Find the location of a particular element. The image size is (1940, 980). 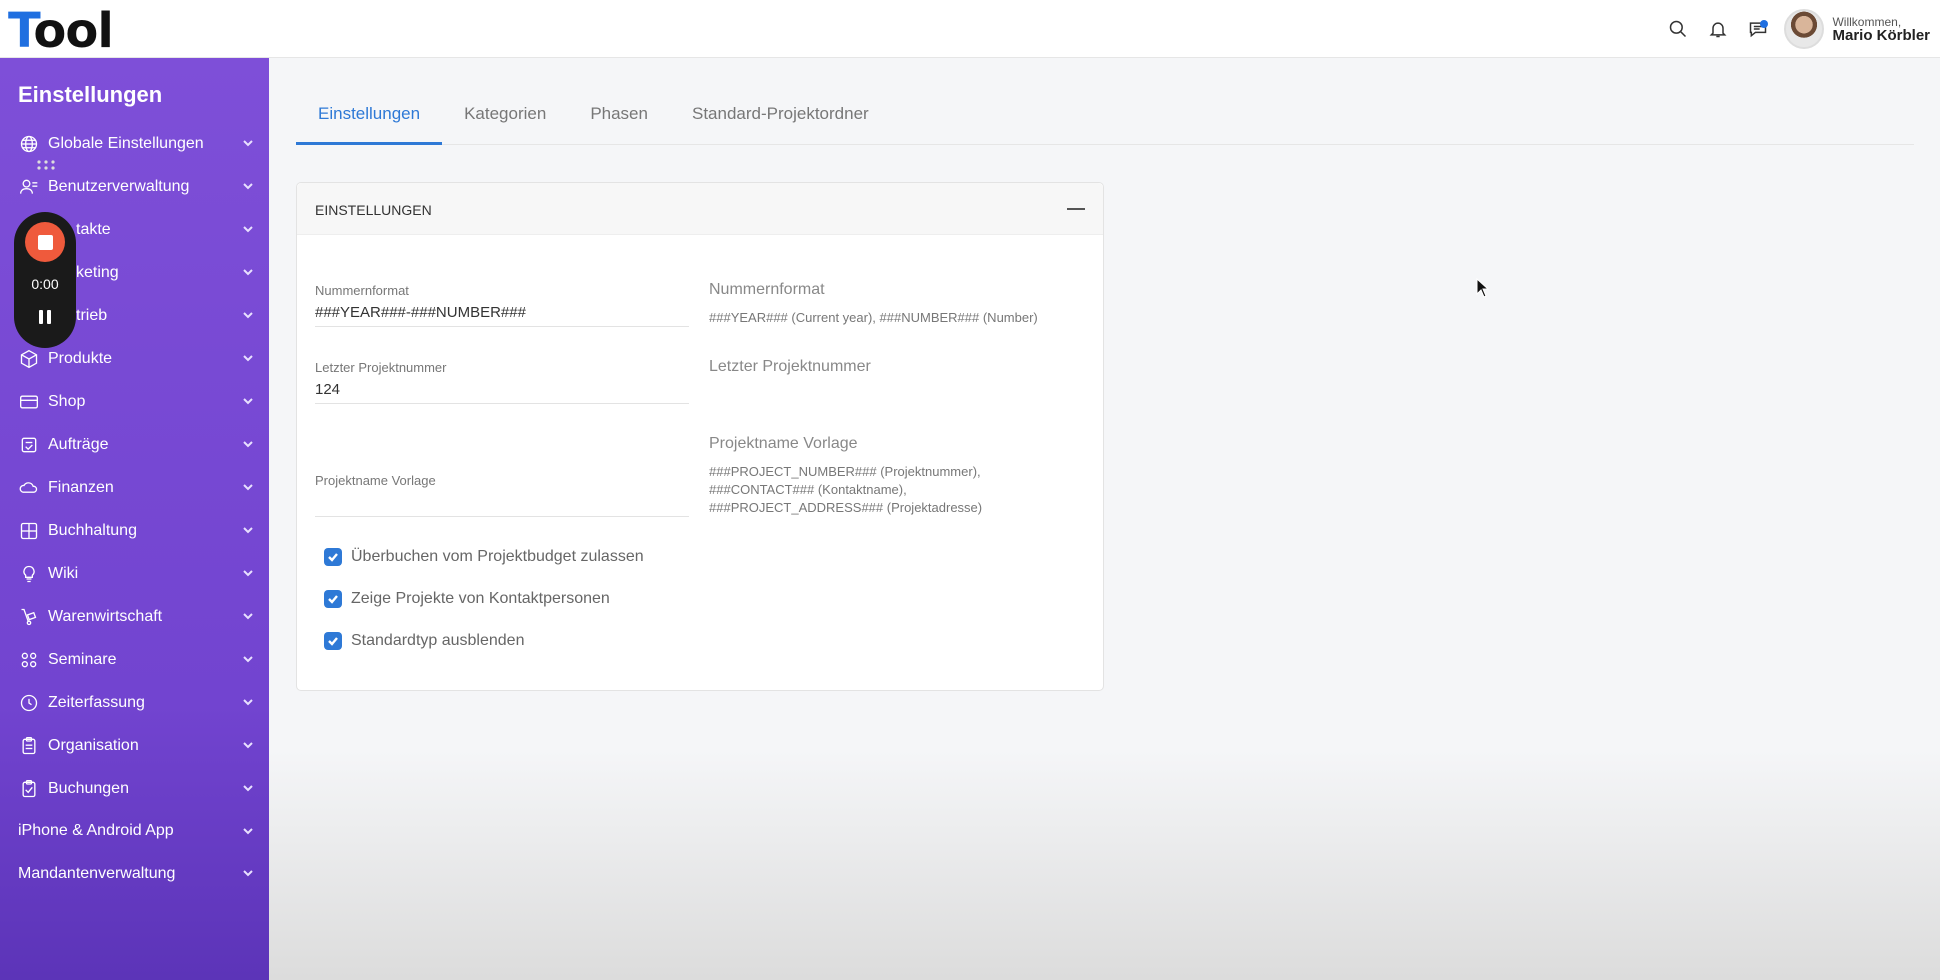

sidebar-item-label: Wiki is located at coordinates (63, 573).